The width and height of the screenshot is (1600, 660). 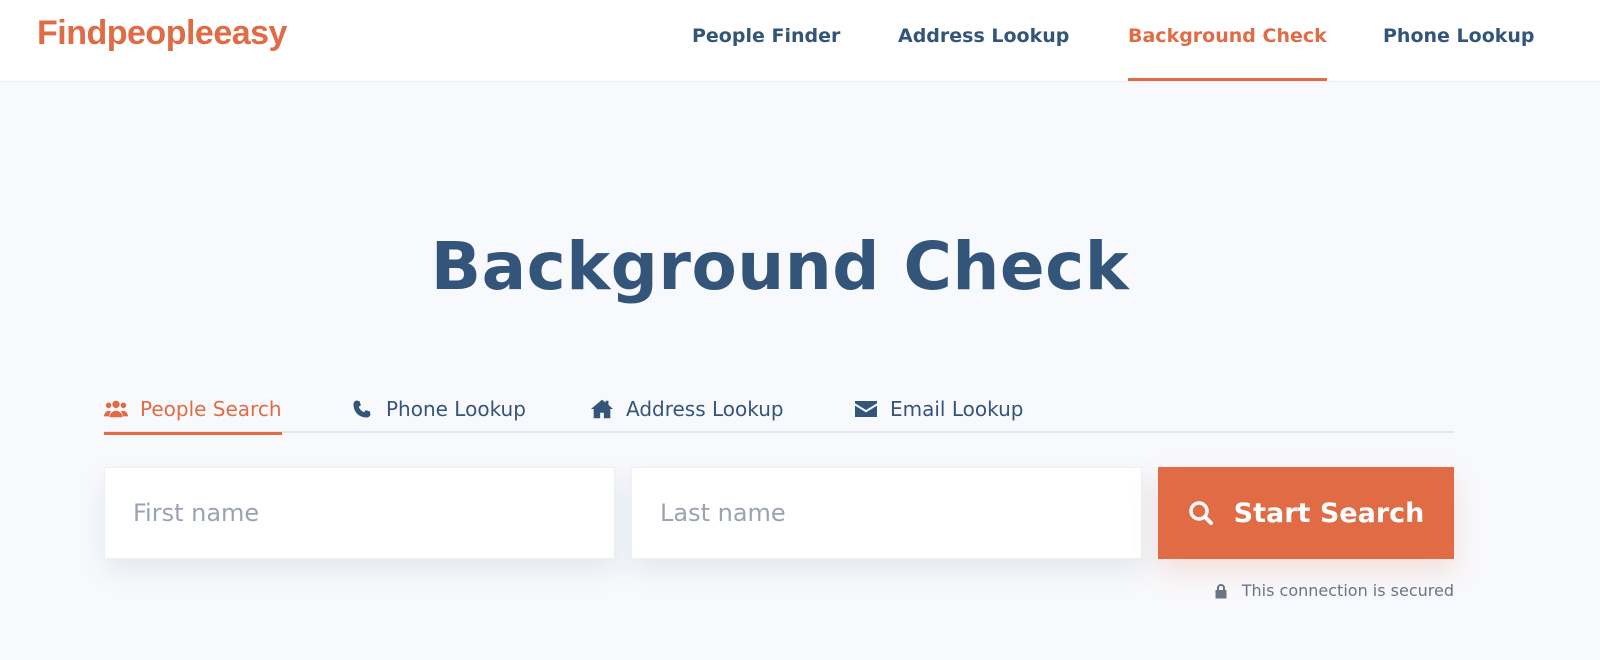 I want to click on envelope-icon, so click(x=866, y=409).